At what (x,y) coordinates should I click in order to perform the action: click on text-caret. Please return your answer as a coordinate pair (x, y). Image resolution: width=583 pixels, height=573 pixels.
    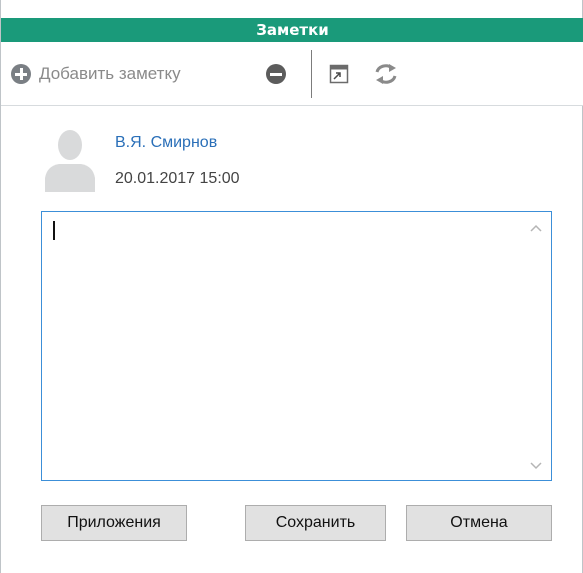
    Looking at the image, I should click on (54, 230).